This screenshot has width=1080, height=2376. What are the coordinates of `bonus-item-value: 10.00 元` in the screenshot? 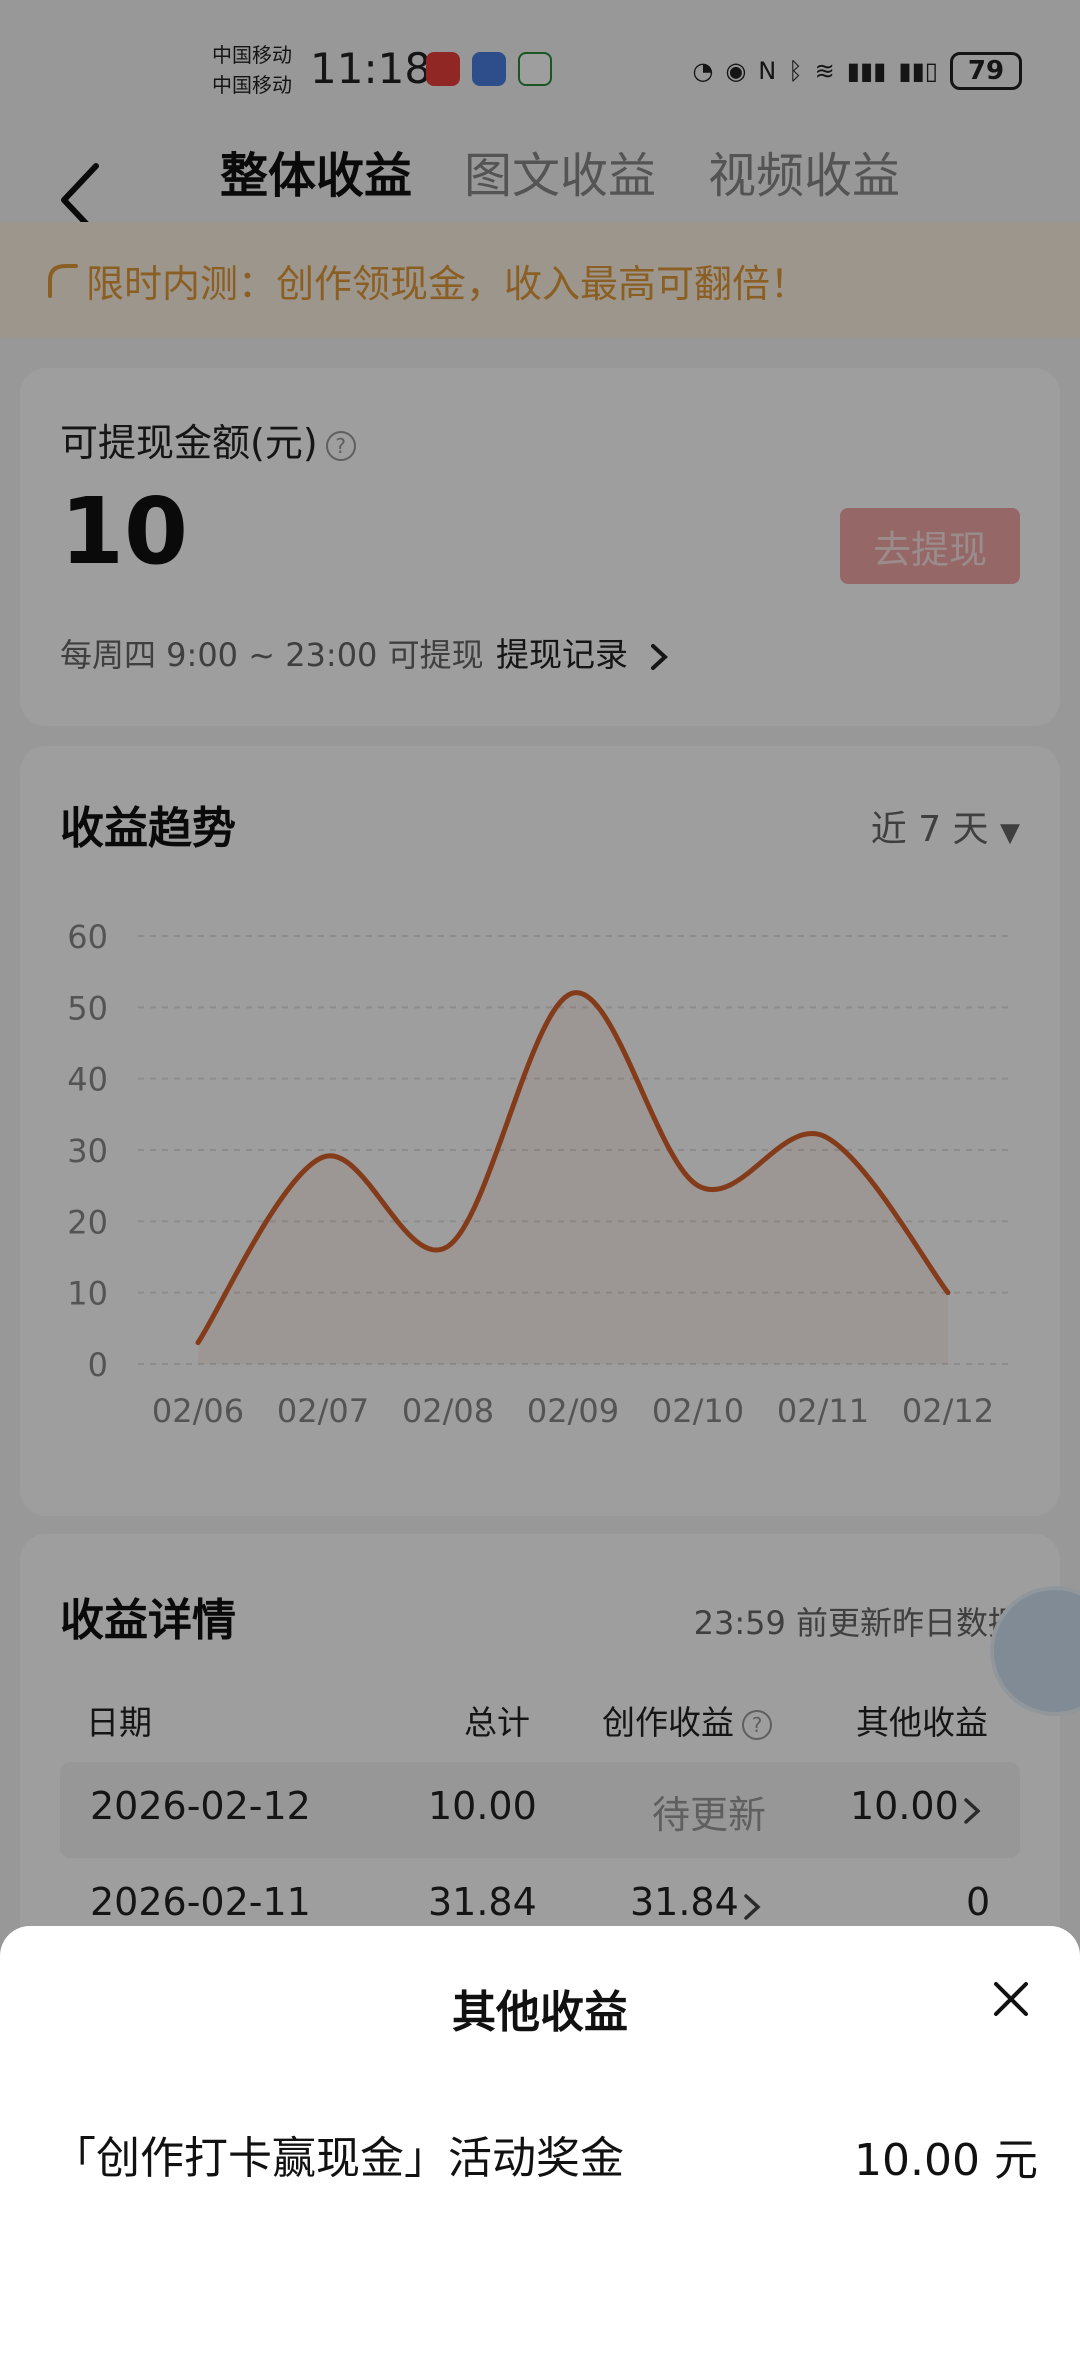 It's located at (946, 2160).